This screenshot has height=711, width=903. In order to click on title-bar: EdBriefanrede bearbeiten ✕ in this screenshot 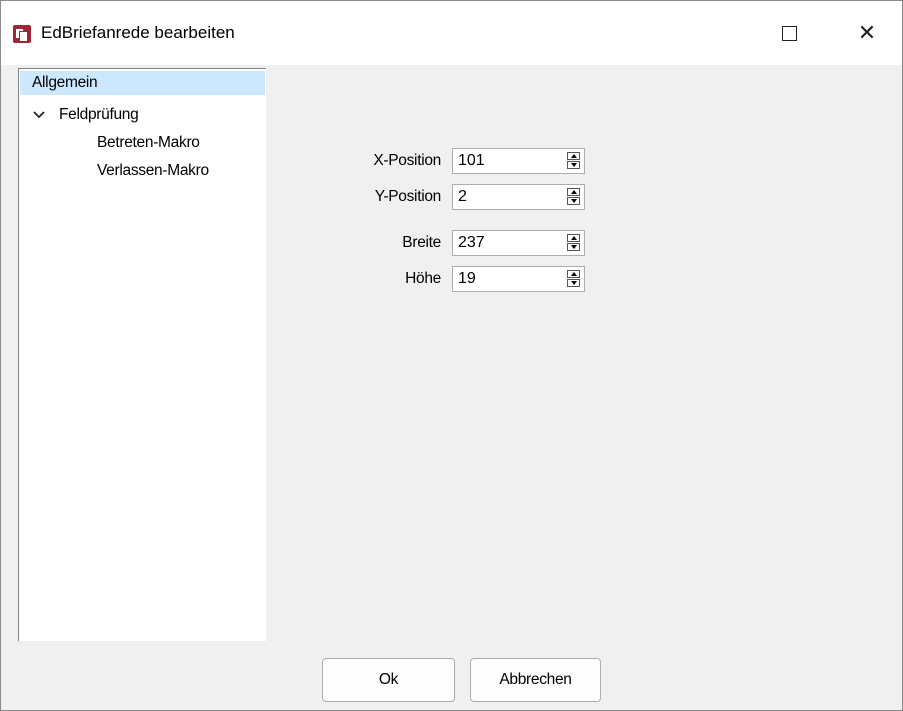, I will do `click(451, 33)`.